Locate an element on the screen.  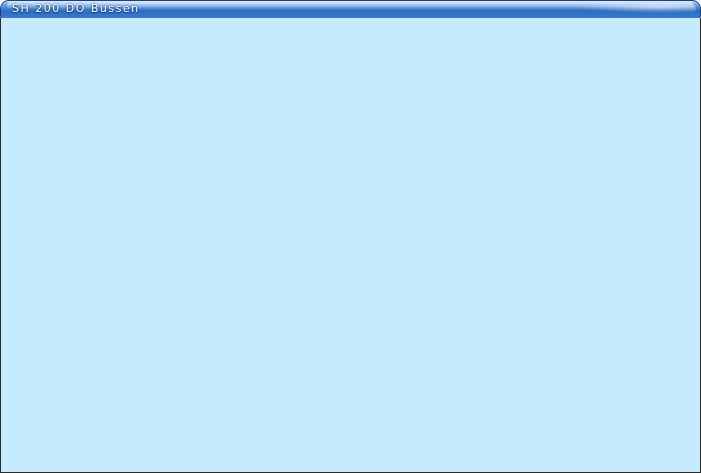
window-titlebar: SH 200 DO Bussen is located at coordinates (350, 9).